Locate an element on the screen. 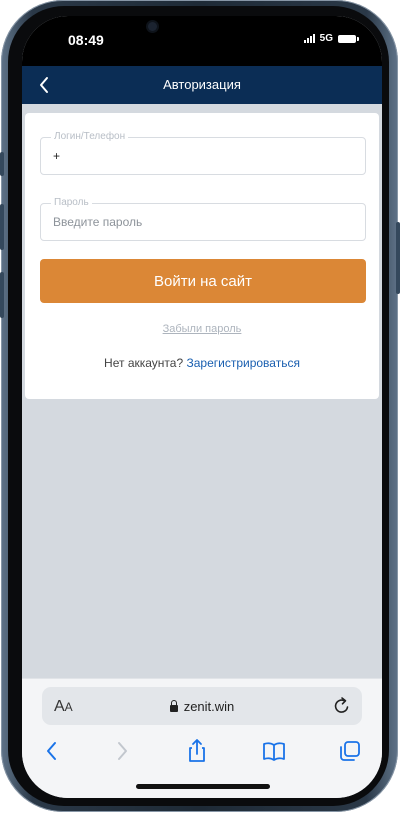 Image resolution: width=401 pixels, height=814 pixels. app-header: Авторизация is located at coordinates (202, 85).